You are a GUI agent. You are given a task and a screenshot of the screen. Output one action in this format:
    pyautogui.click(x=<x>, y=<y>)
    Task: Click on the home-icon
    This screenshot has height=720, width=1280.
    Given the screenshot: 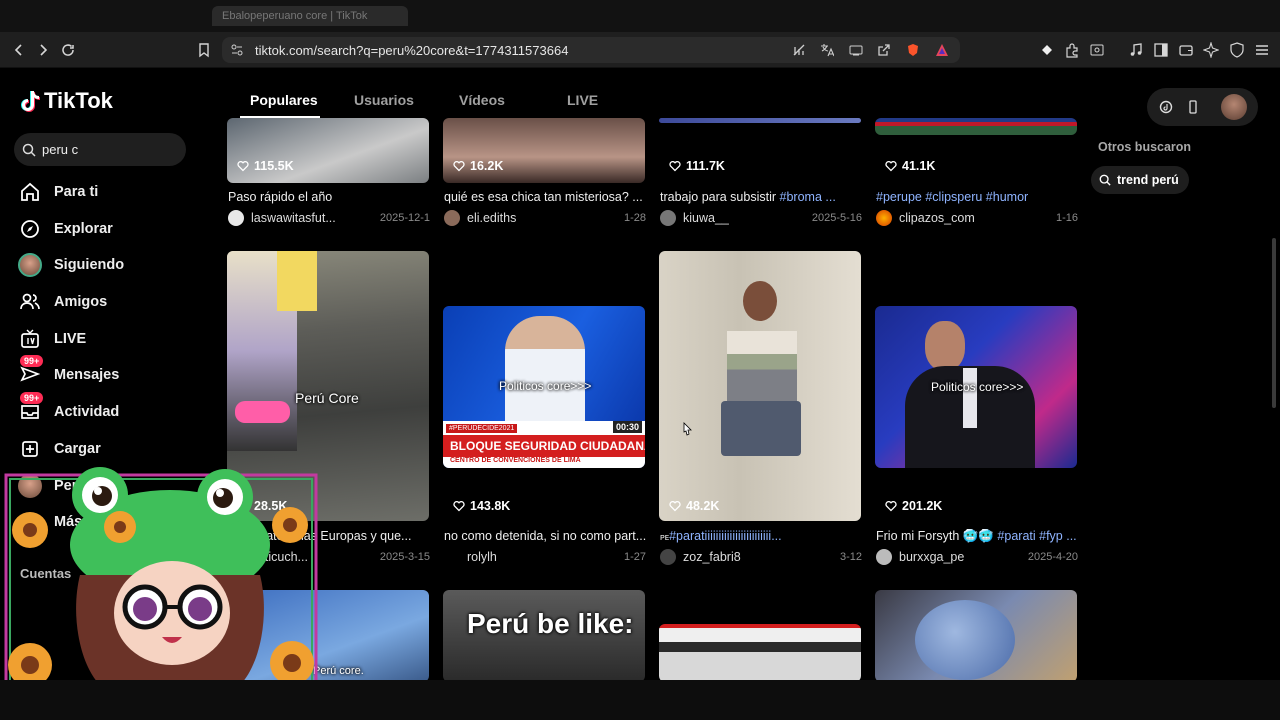 What is the action you would take?
    pyautogui.click(x=30, y=192)
    